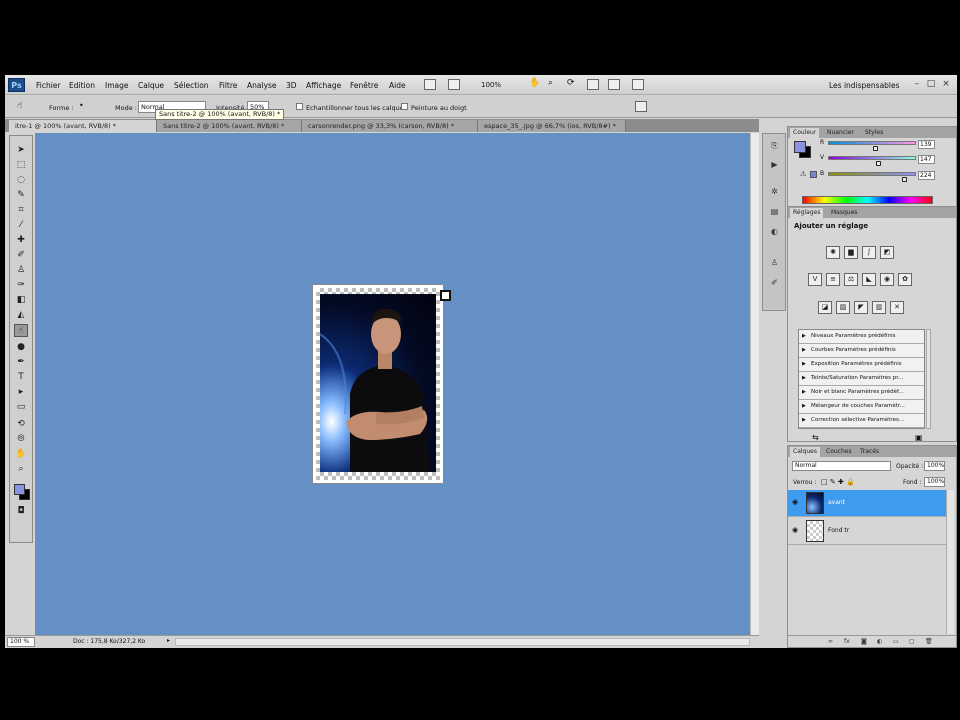  I want to click on arrange-documents-icon, so click(593, 84).